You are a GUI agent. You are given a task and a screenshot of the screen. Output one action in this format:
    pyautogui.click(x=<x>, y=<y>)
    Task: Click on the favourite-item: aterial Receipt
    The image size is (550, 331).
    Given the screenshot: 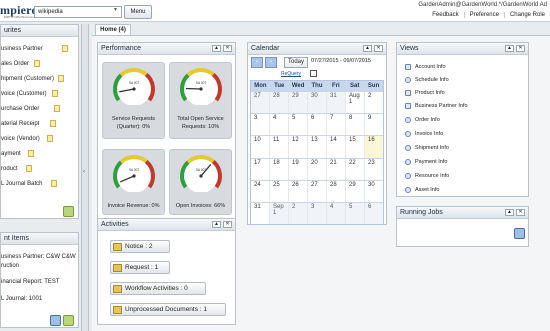 What is the action you would take?
    pyautogui.click(x=40, y=123)
    